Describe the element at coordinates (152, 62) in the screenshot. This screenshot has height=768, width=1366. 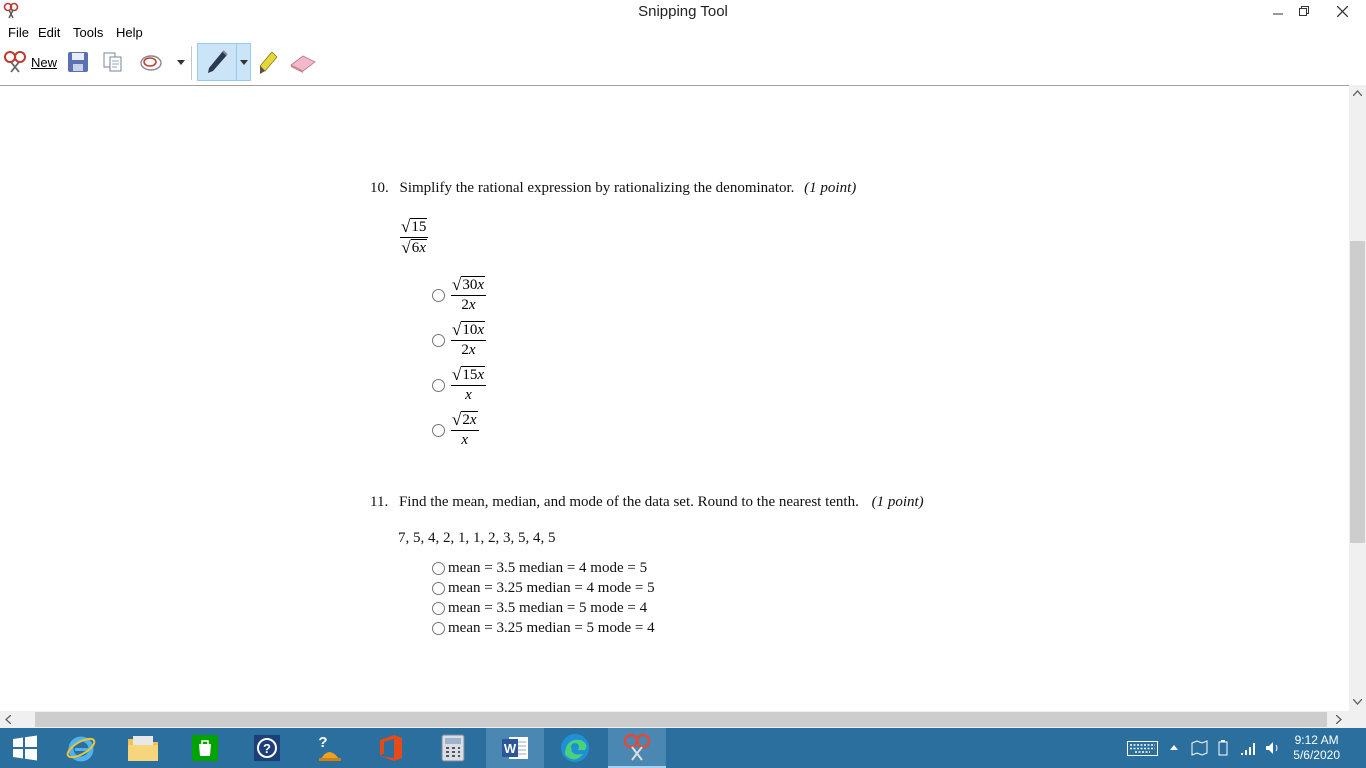
I see `send-snip-button` at that location.